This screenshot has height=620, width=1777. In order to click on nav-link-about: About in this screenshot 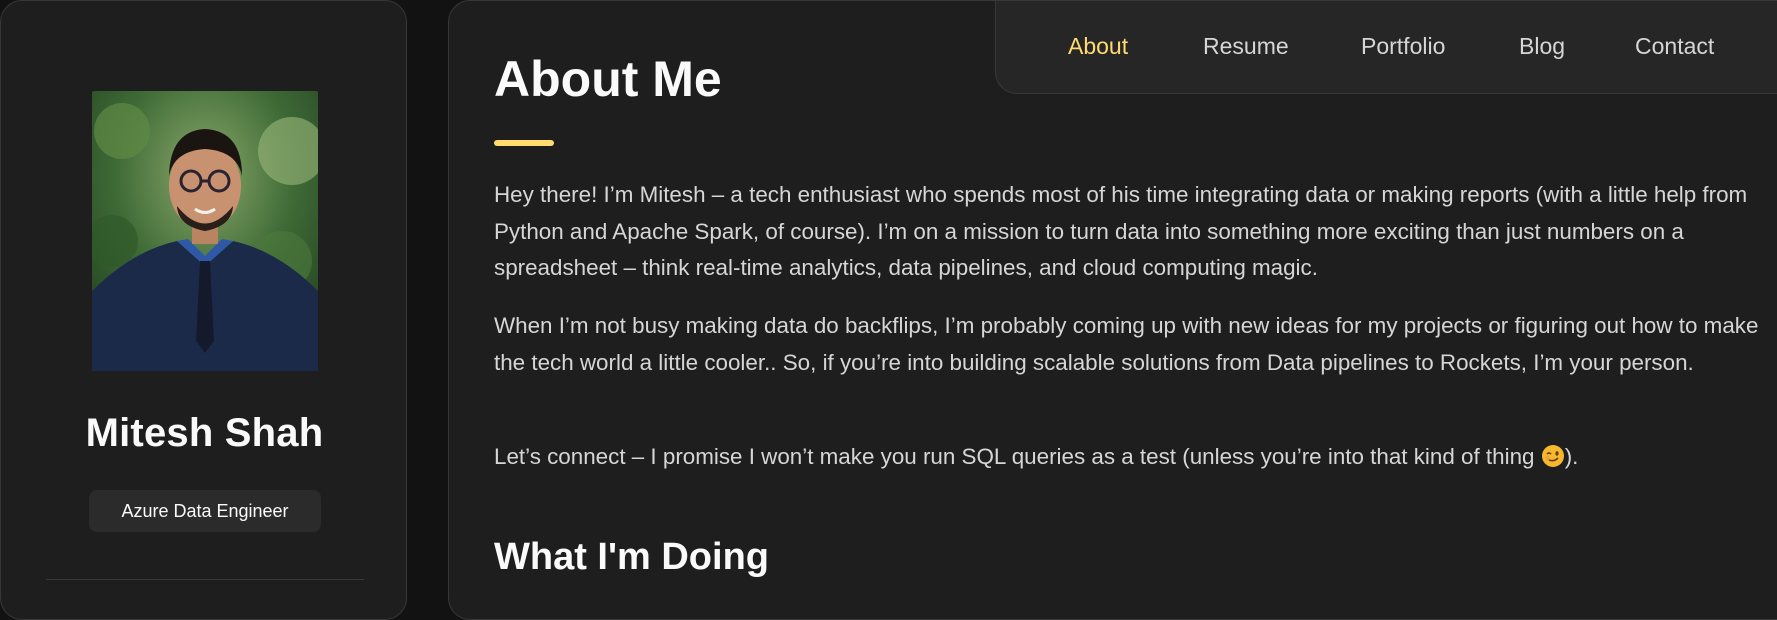, I will do `click(1098, 46)`.